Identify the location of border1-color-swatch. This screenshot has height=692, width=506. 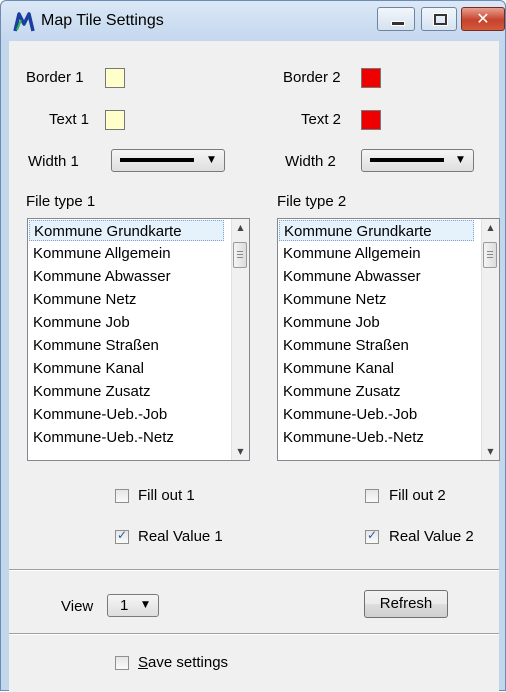
(115, 78).